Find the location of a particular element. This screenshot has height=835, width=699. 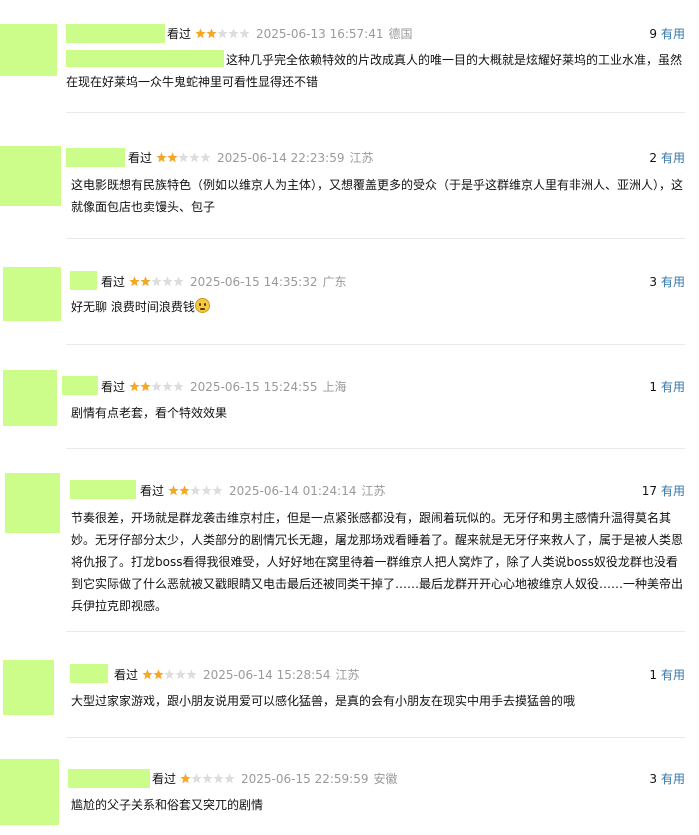

review-location: 德国 is located at coordinates (400, 34).